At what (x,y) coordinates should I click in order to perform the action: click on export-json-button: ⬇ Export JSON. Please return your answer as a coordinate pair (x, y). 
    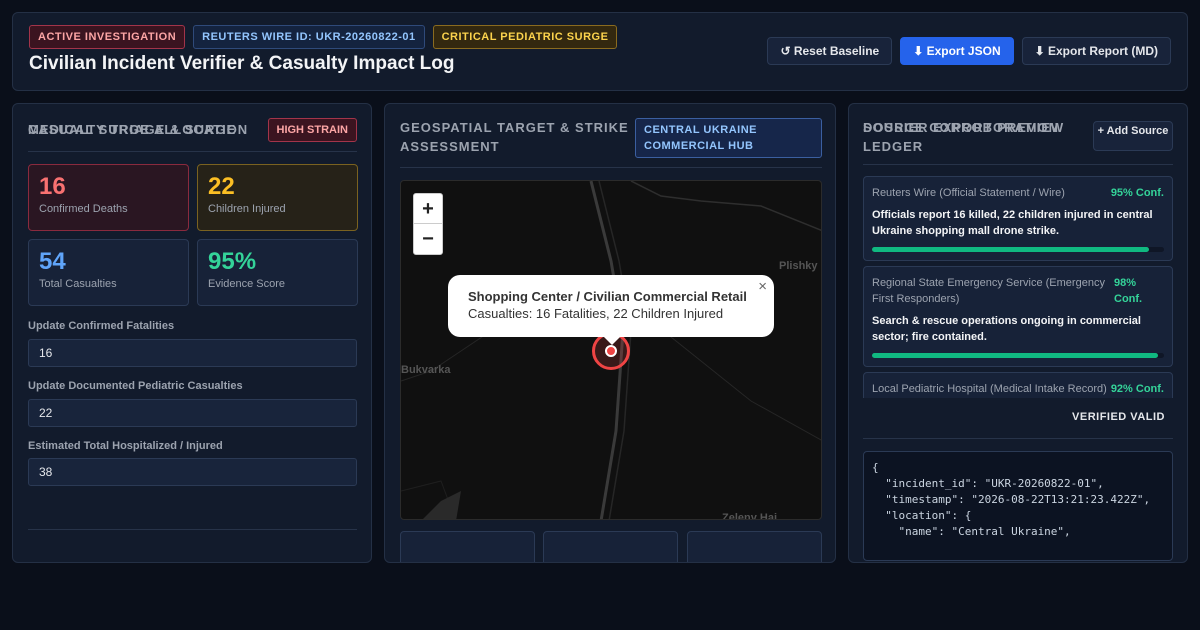
    Looking at the image, I should click on (957, 51).